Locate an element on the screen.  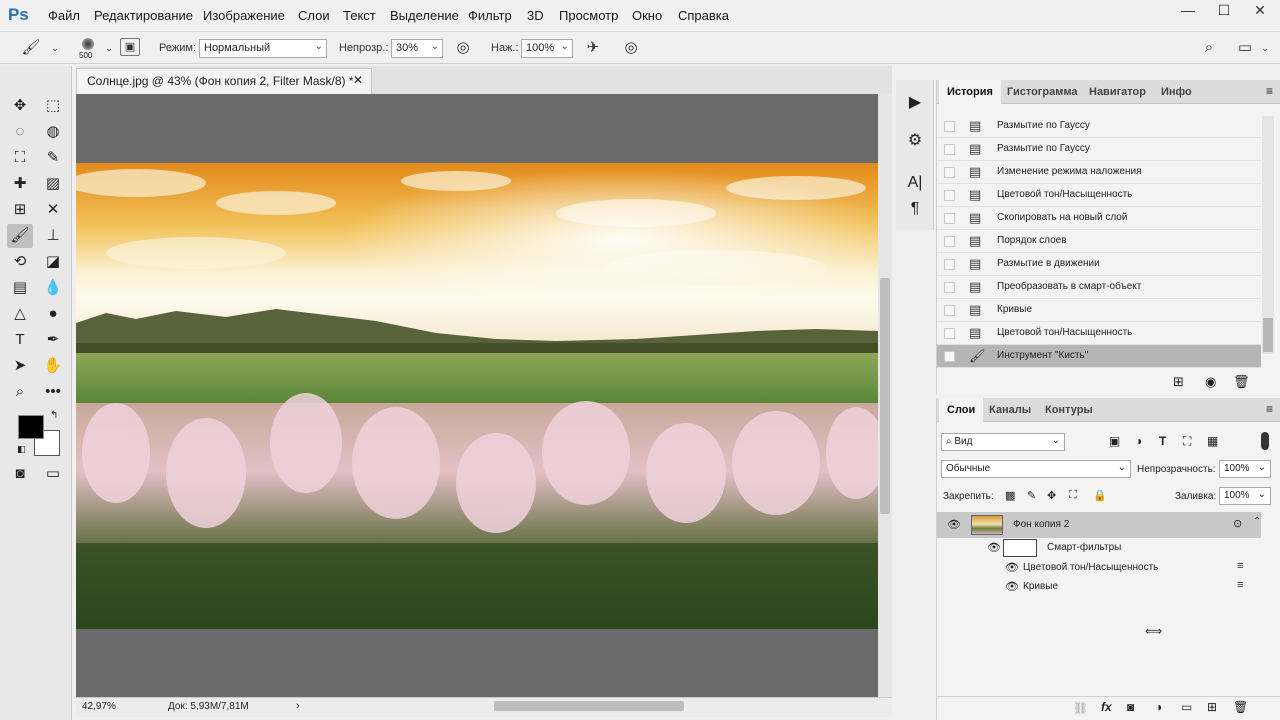
tab-paths: Контуры is located at coordinates (1069, 410).